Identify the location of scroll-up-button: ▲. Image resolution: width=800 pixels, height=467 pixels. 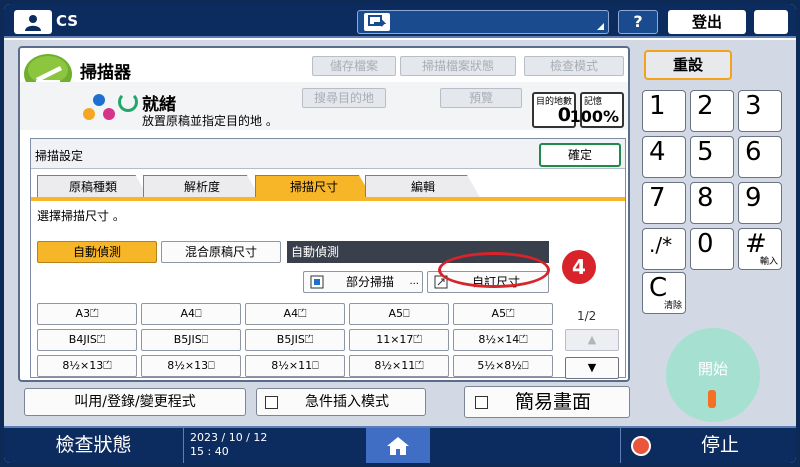
(592, 340).